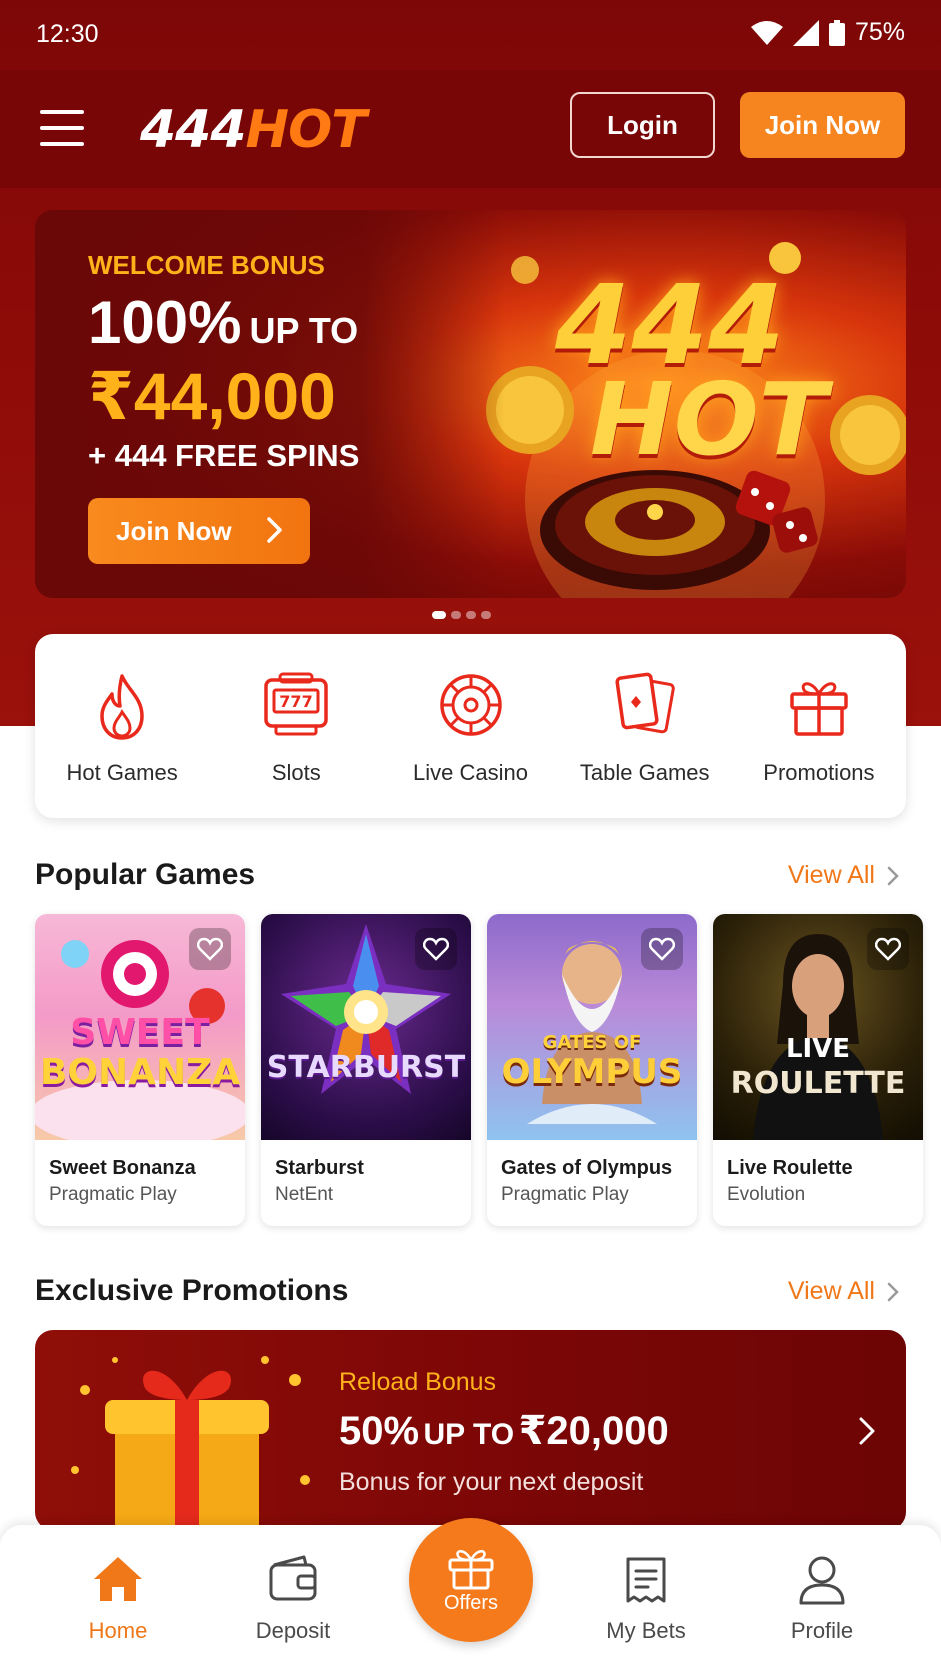  I want to click on gift-box-illustration, so click(190, 1443).